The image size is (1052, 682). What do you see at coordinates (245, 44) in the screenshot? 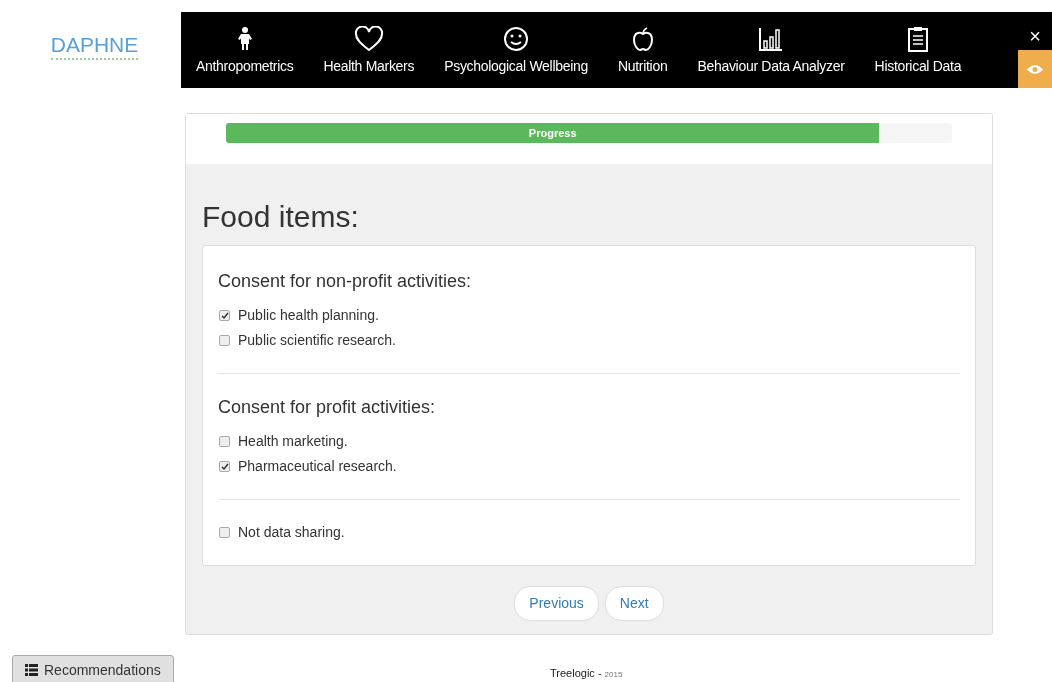
I see `nav-tab: Anthropometrics` at bounding box center [245, 44].